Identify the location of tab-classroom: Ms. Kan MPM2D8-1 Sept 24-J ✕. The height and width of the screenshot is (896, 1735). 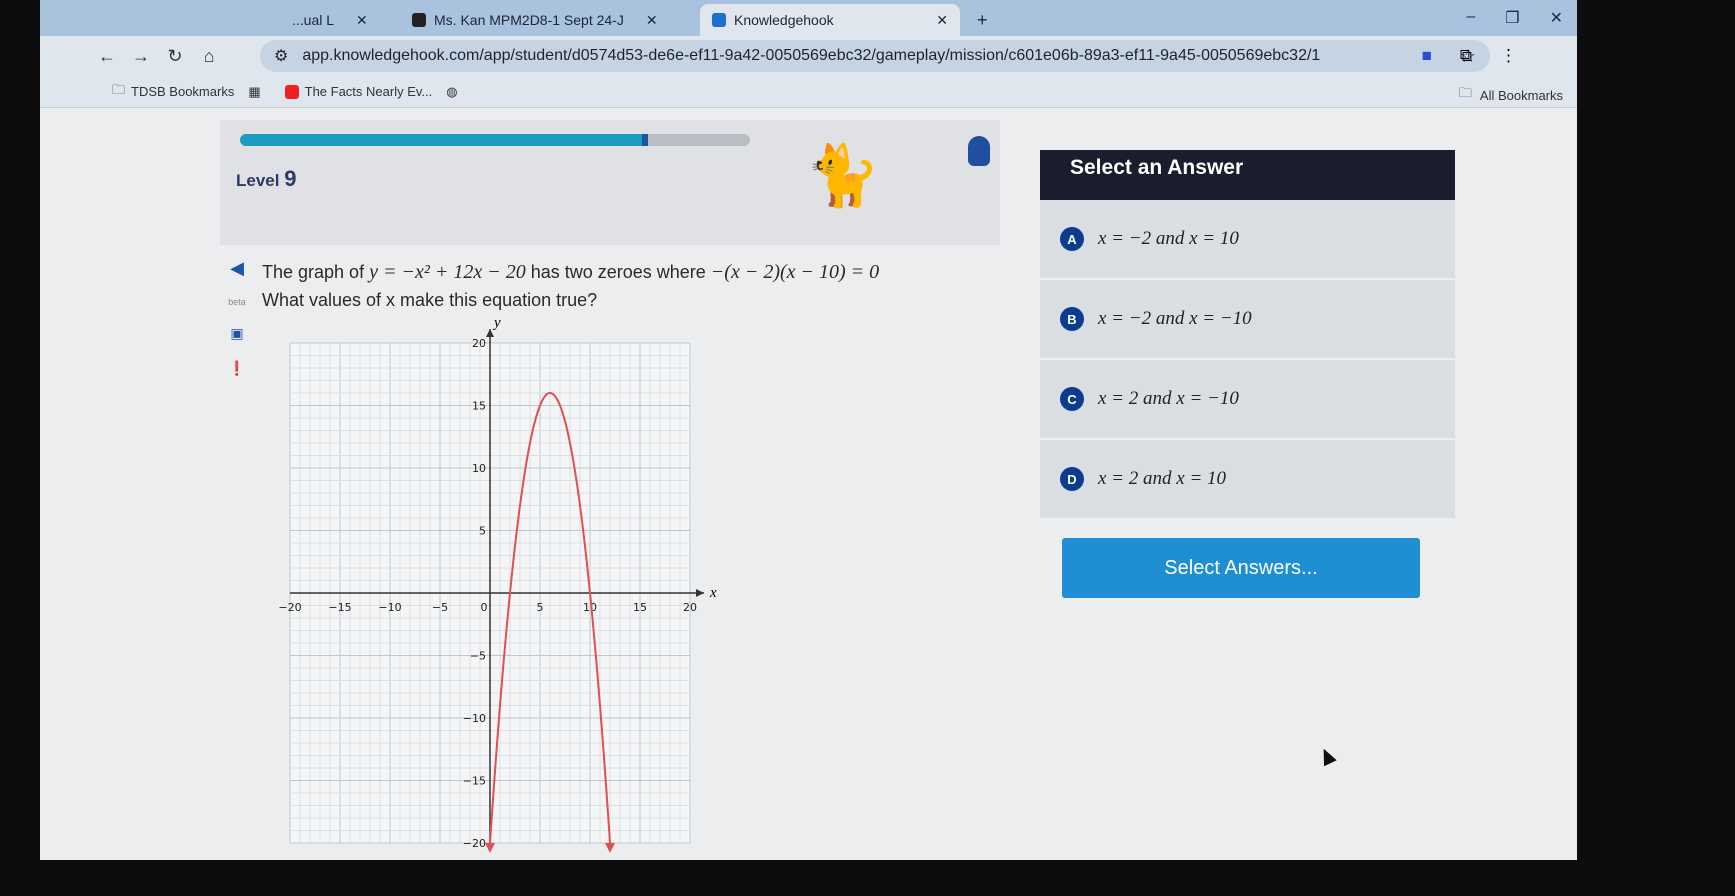
(535, 20).